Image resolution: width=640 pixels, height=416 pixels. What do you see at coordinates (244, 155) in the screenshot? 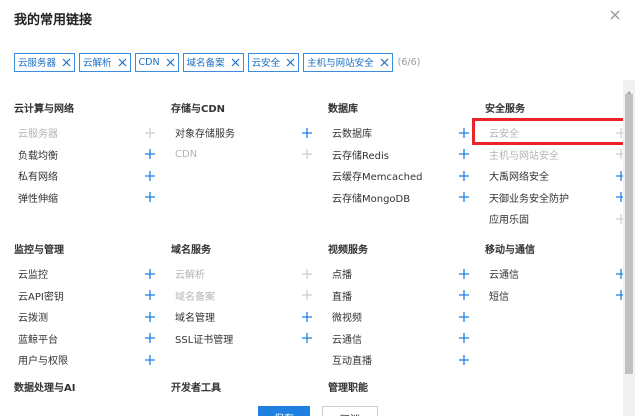
I see `link-item: CDN` at bounding box center [244, 155].